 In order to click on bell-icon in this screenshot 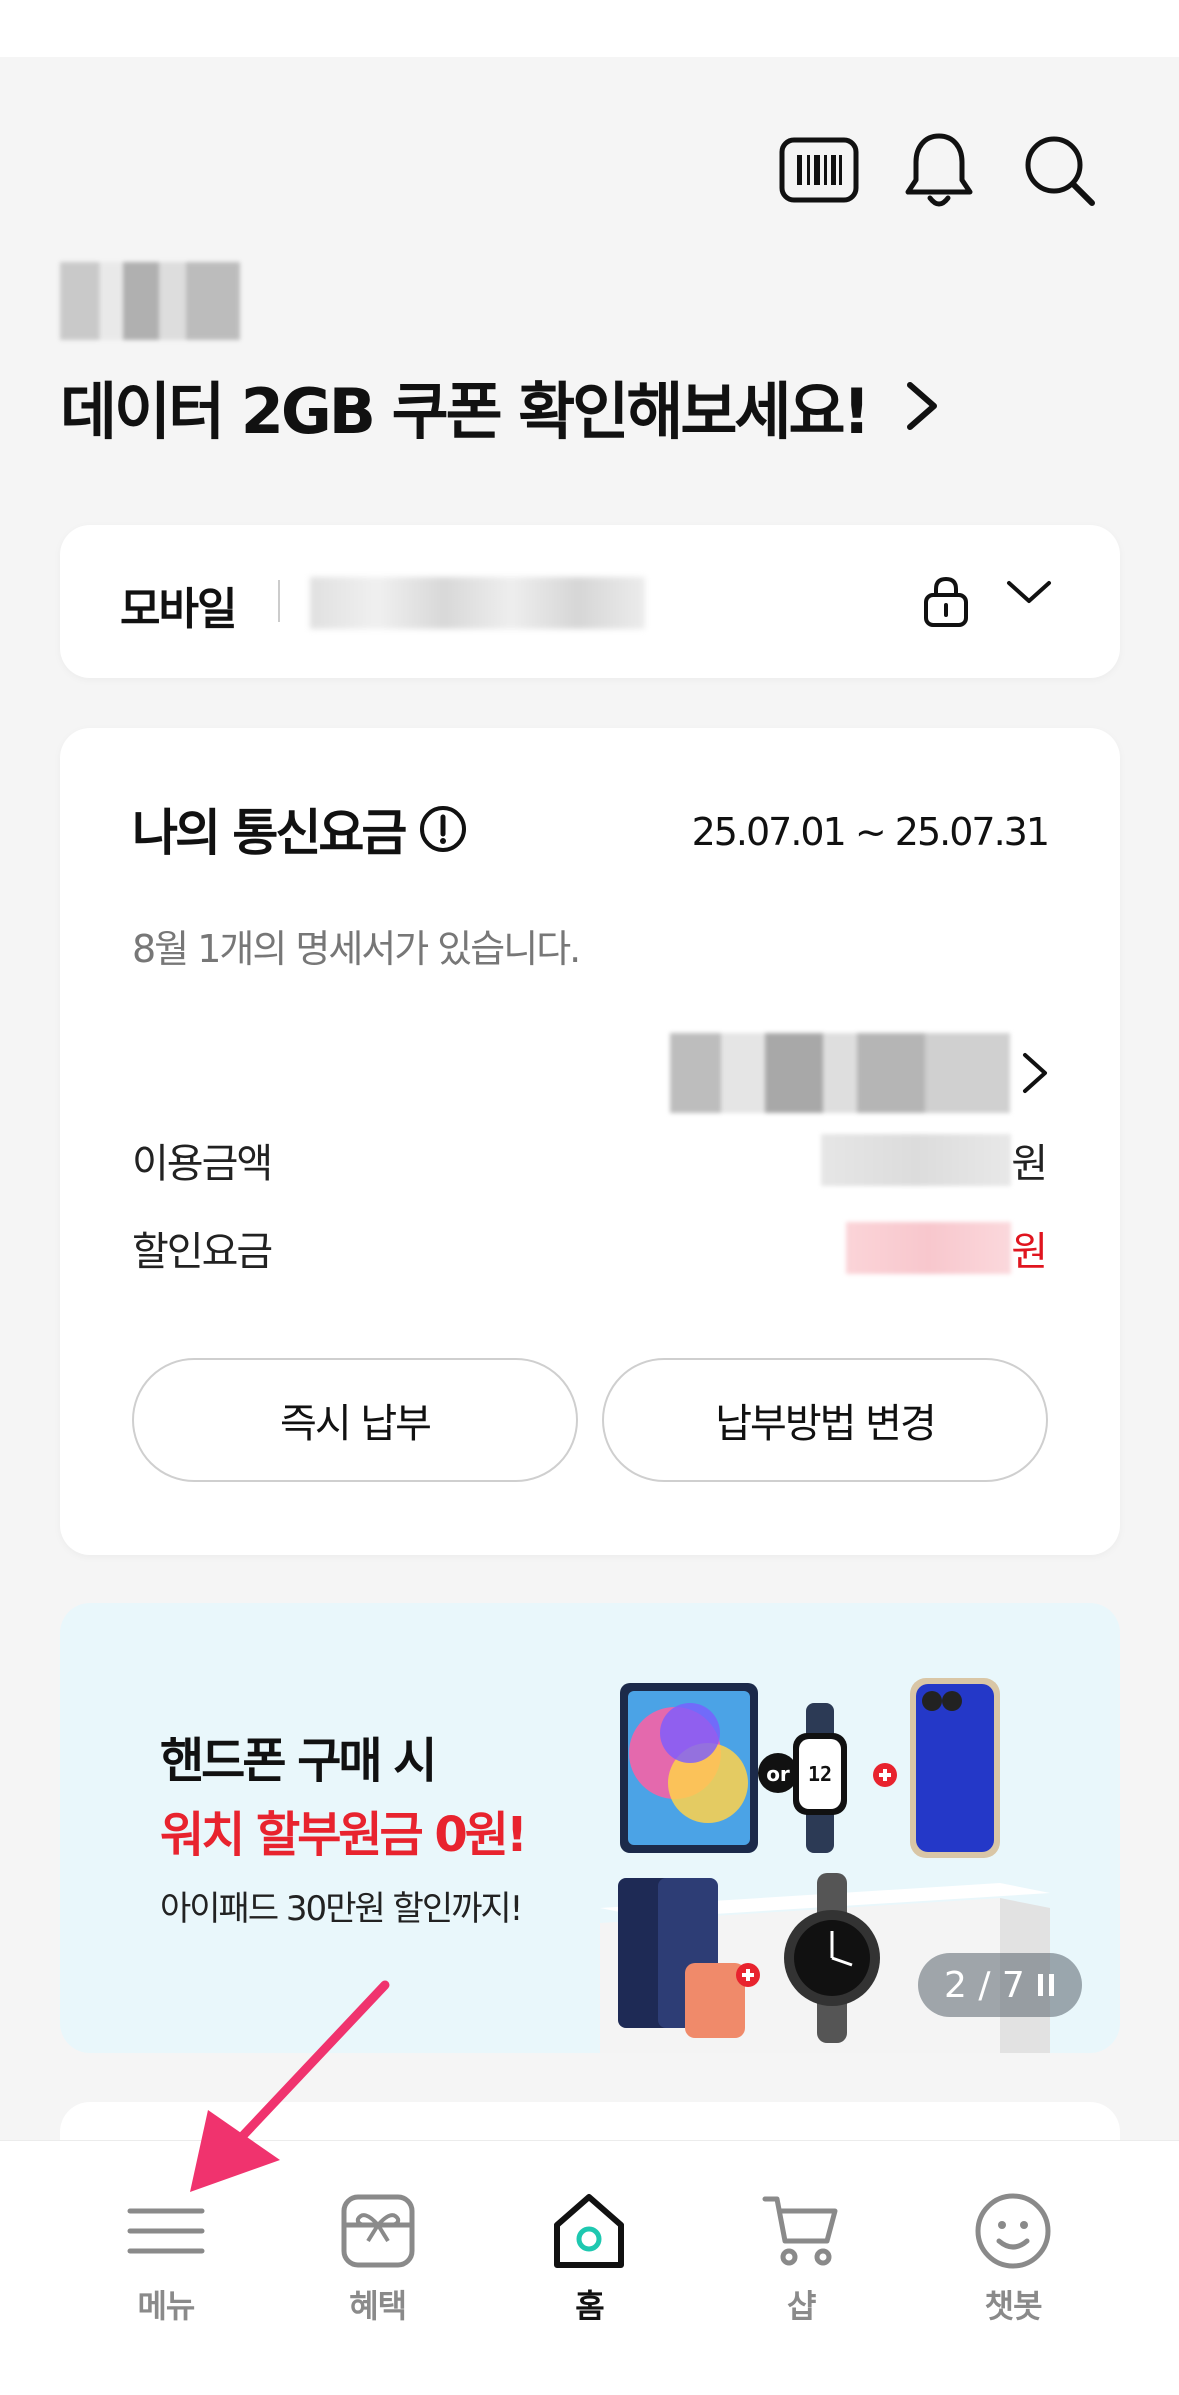, I will do `click(939, 170)`.